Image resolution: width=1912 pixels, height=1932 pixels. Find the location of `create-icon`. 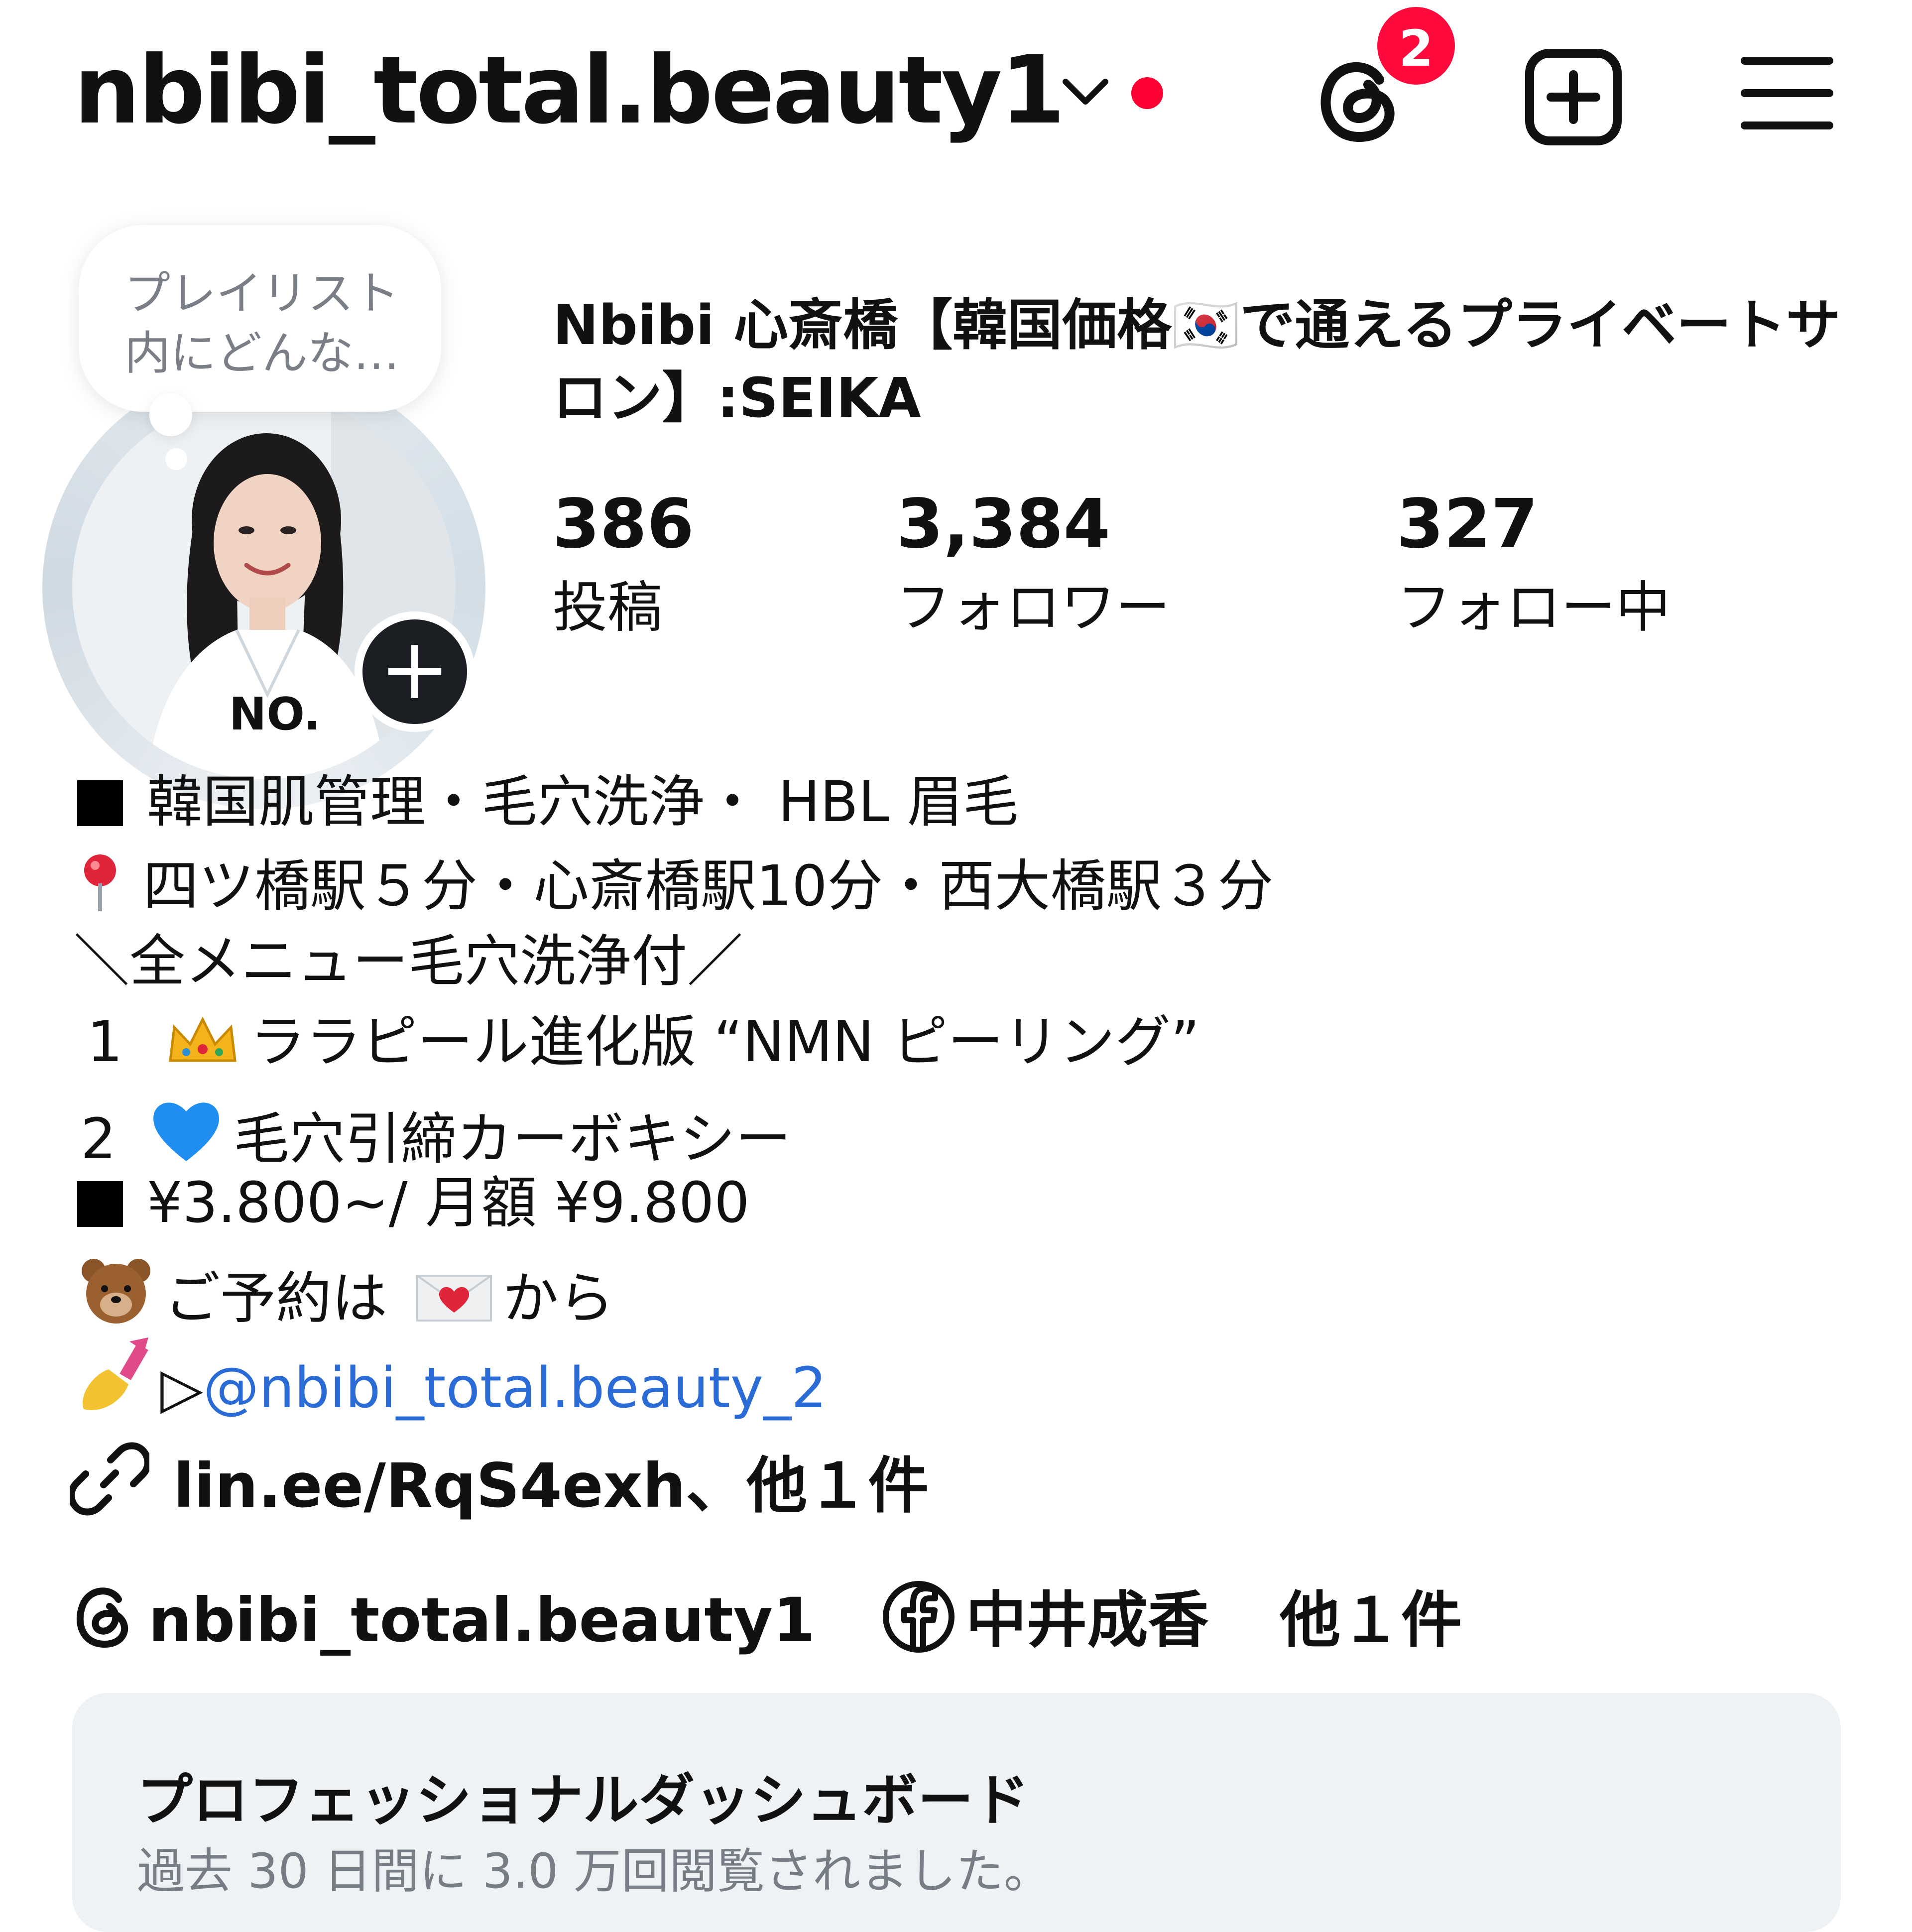

create-icon is located at coordinates (1573, 97).